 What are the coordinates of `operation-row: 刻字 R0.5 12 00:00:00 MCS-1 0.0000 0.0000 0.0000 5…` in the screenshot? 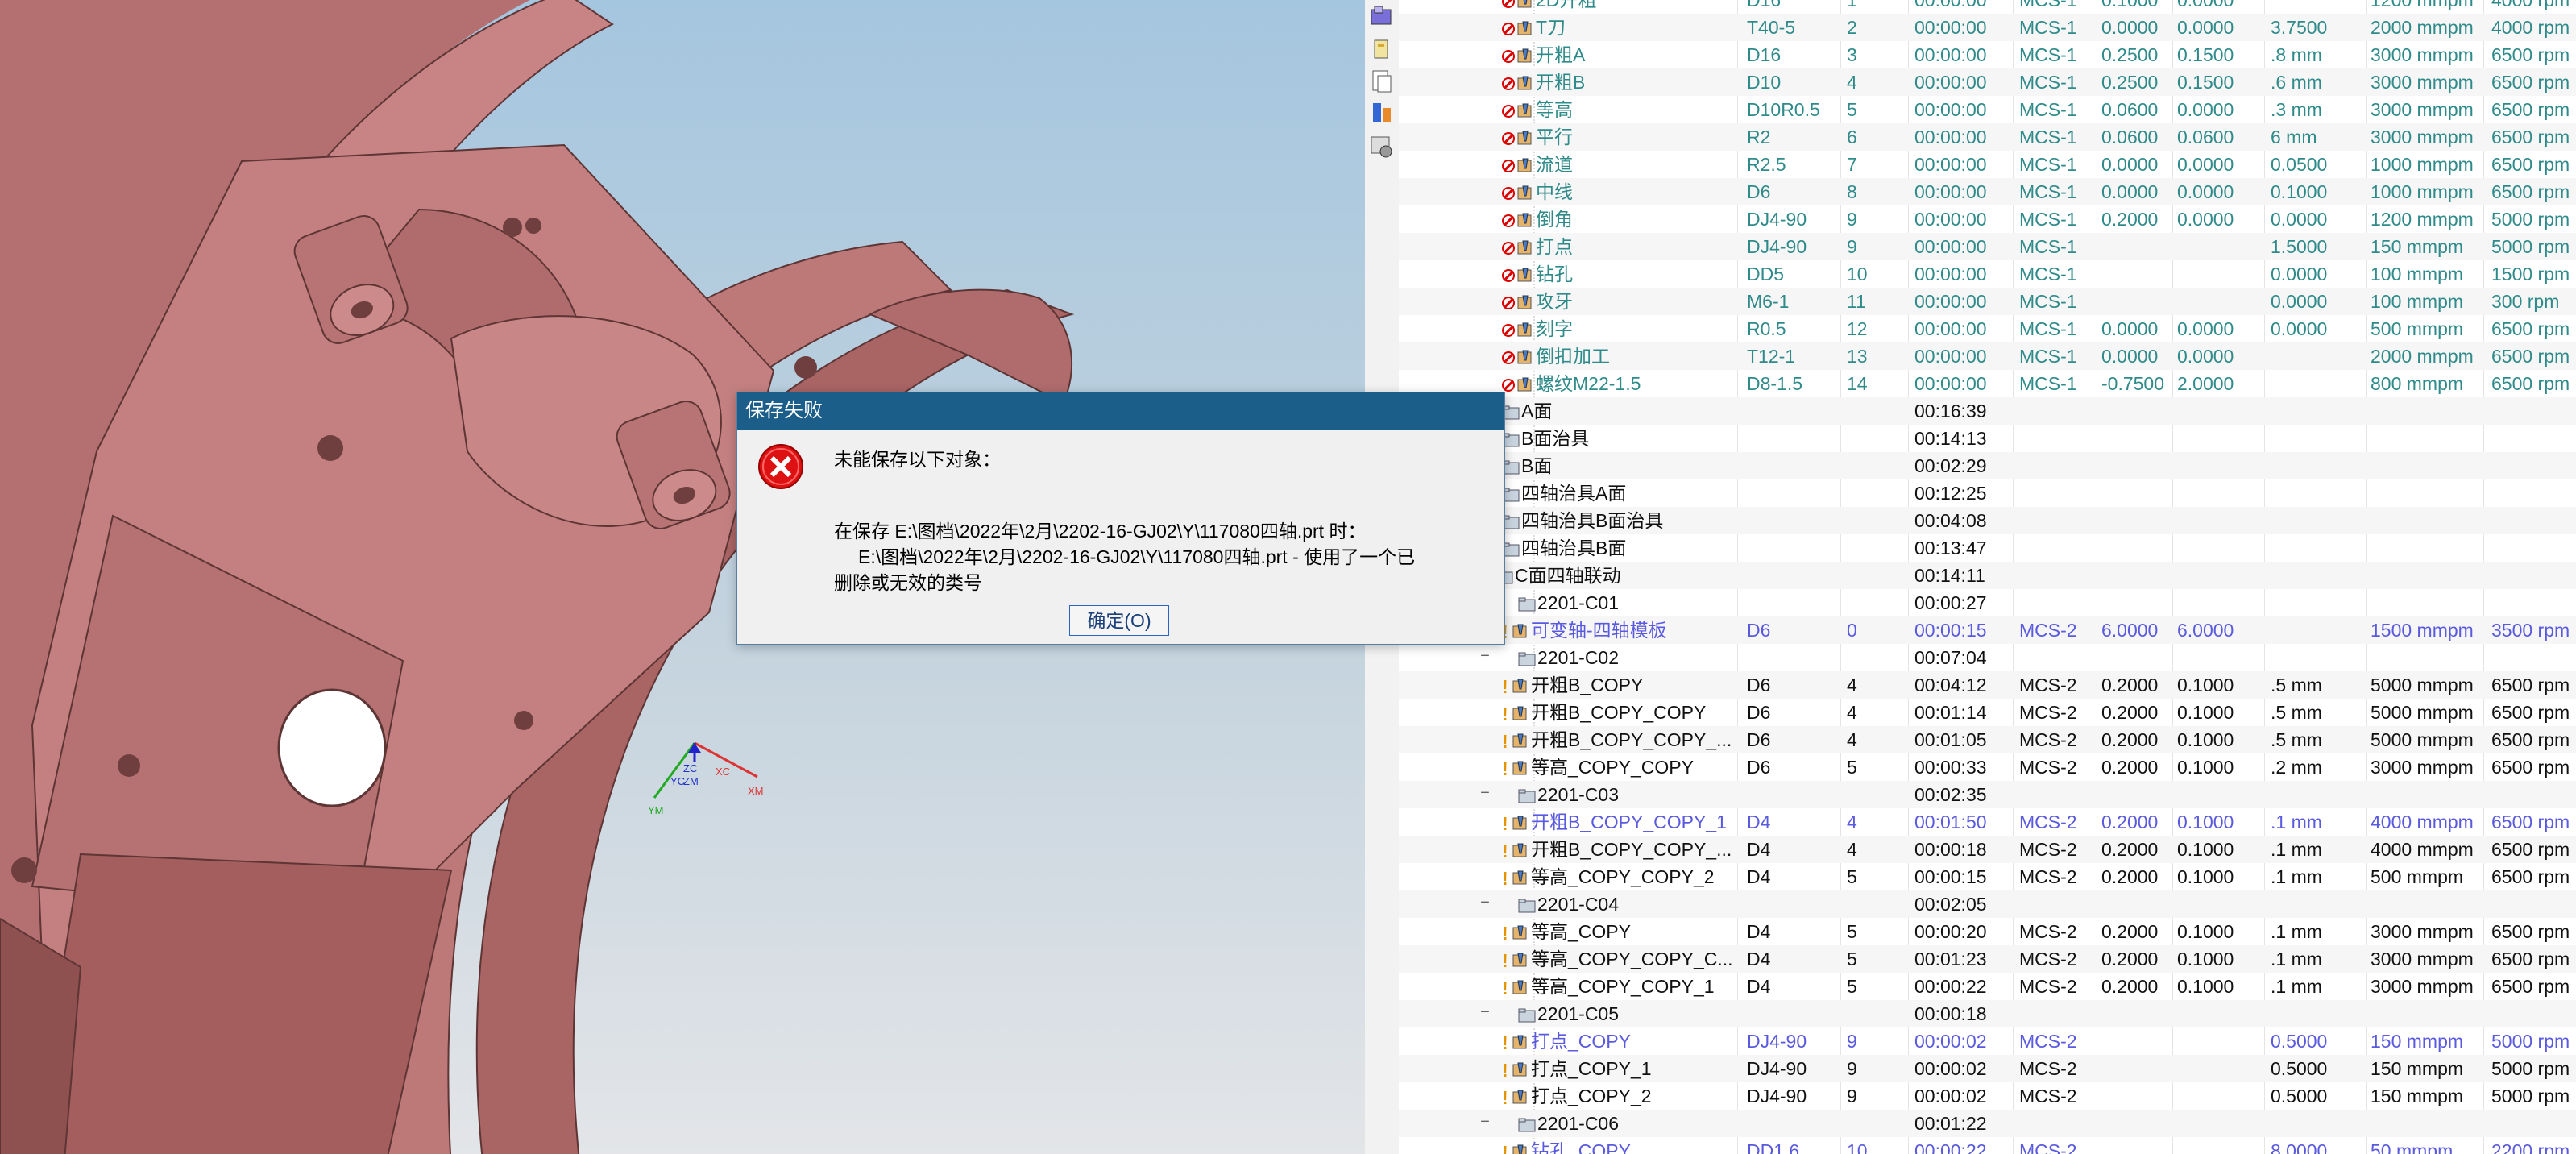 It's located at (1987, 328).